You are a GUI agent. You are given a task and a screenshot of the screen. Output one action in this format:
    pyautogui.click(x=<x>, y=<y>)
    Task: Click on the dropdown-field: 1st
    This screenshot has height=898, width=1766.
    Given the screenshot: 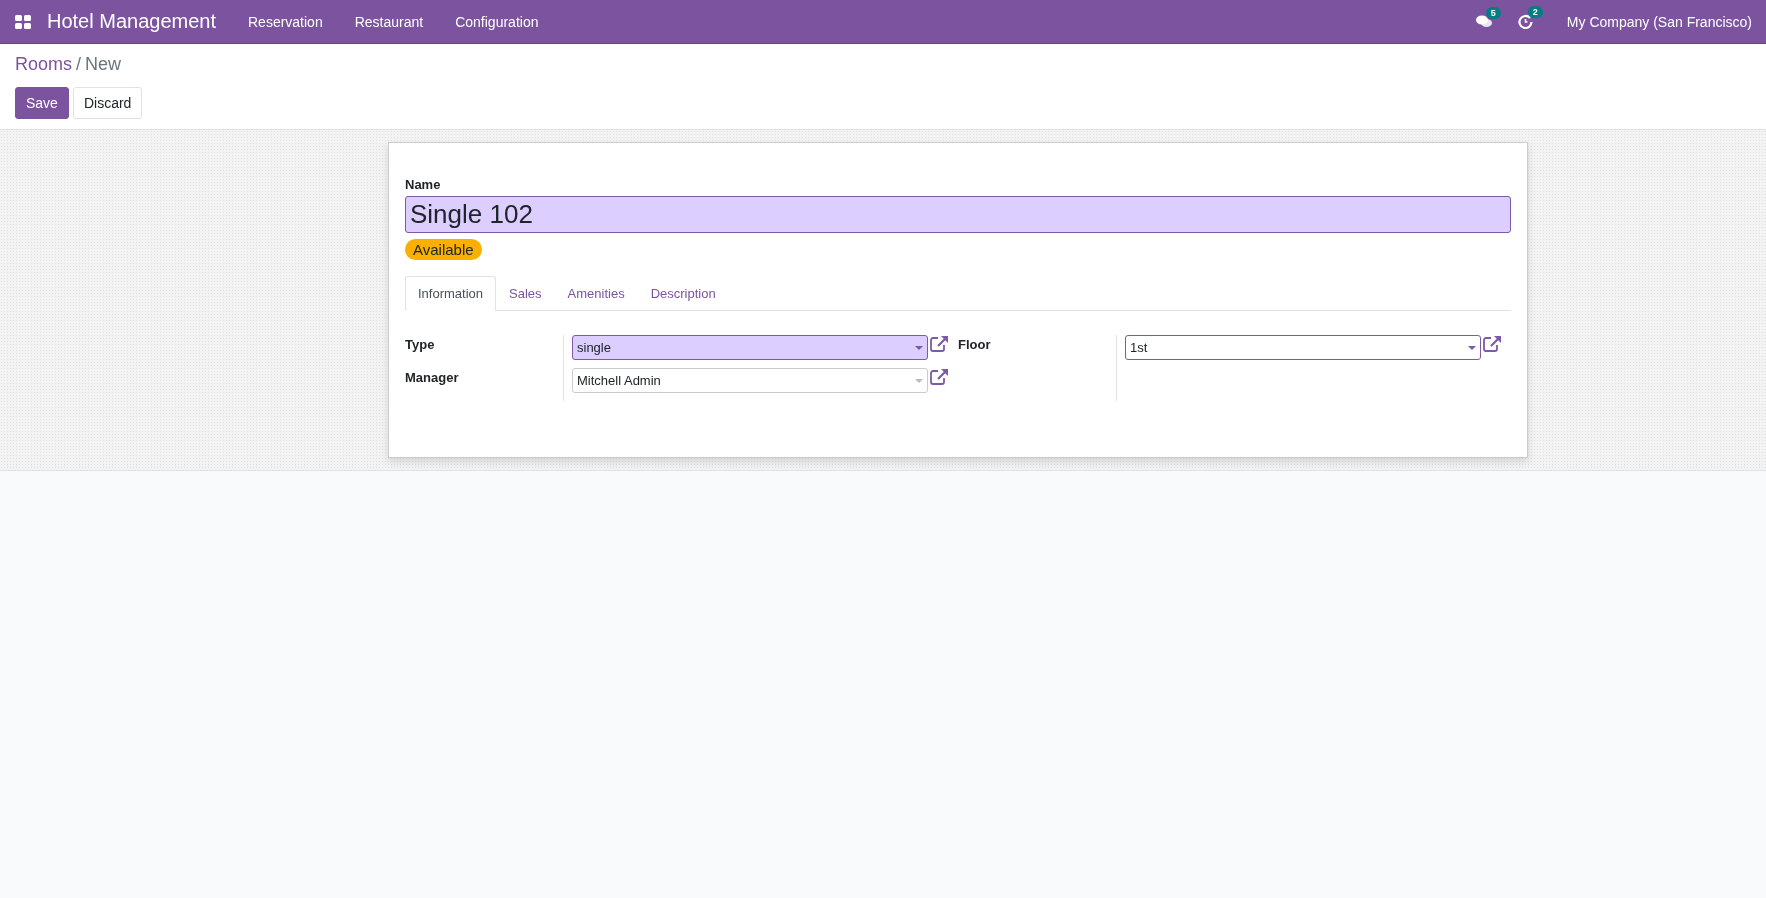 What is the action you would take?
    pyautogui.click(x=1303, y=347)
    